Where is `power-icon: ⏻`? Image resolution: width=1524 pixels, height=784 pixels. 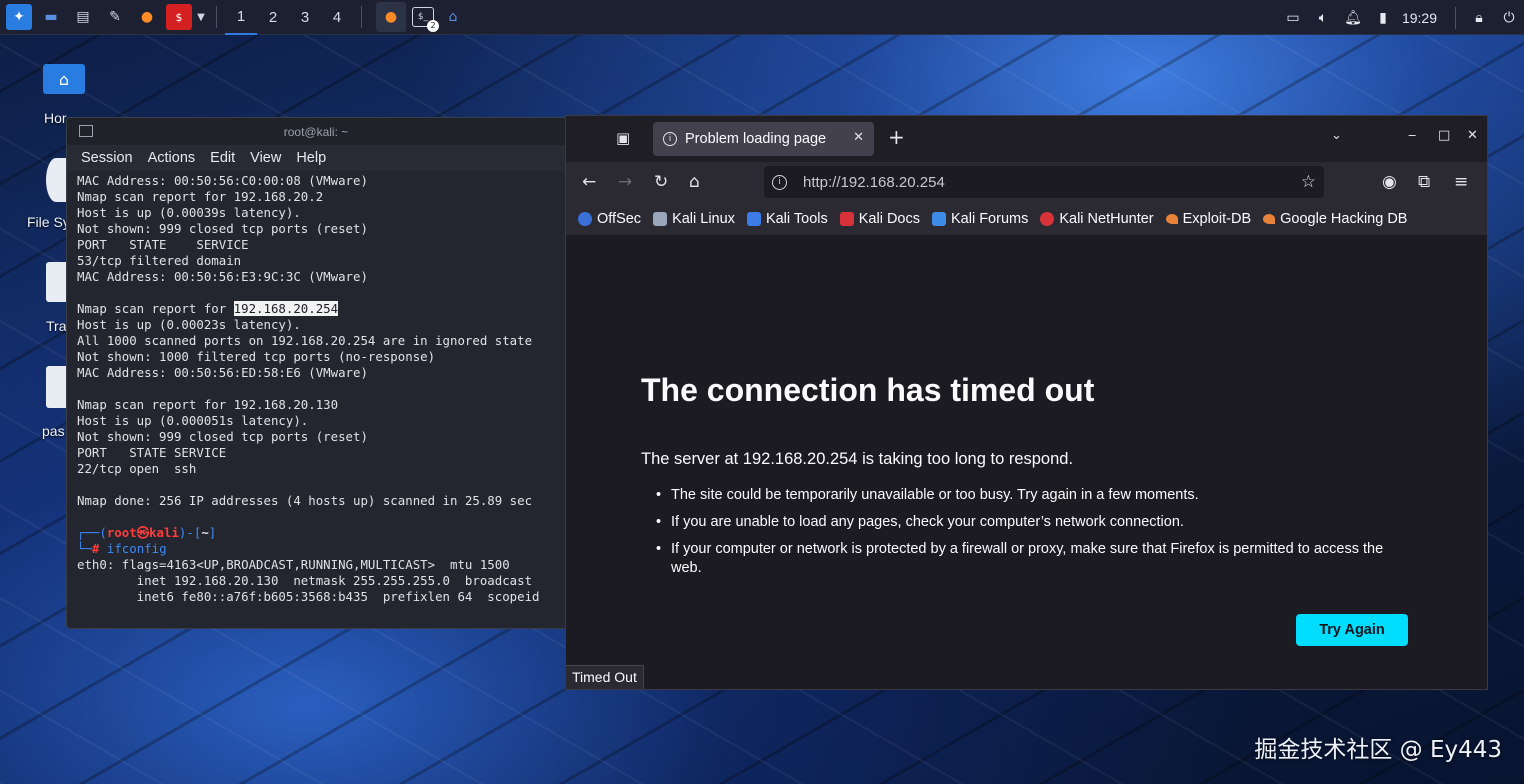 power-icon: ⏻ is located at coordinates (1509, 18).